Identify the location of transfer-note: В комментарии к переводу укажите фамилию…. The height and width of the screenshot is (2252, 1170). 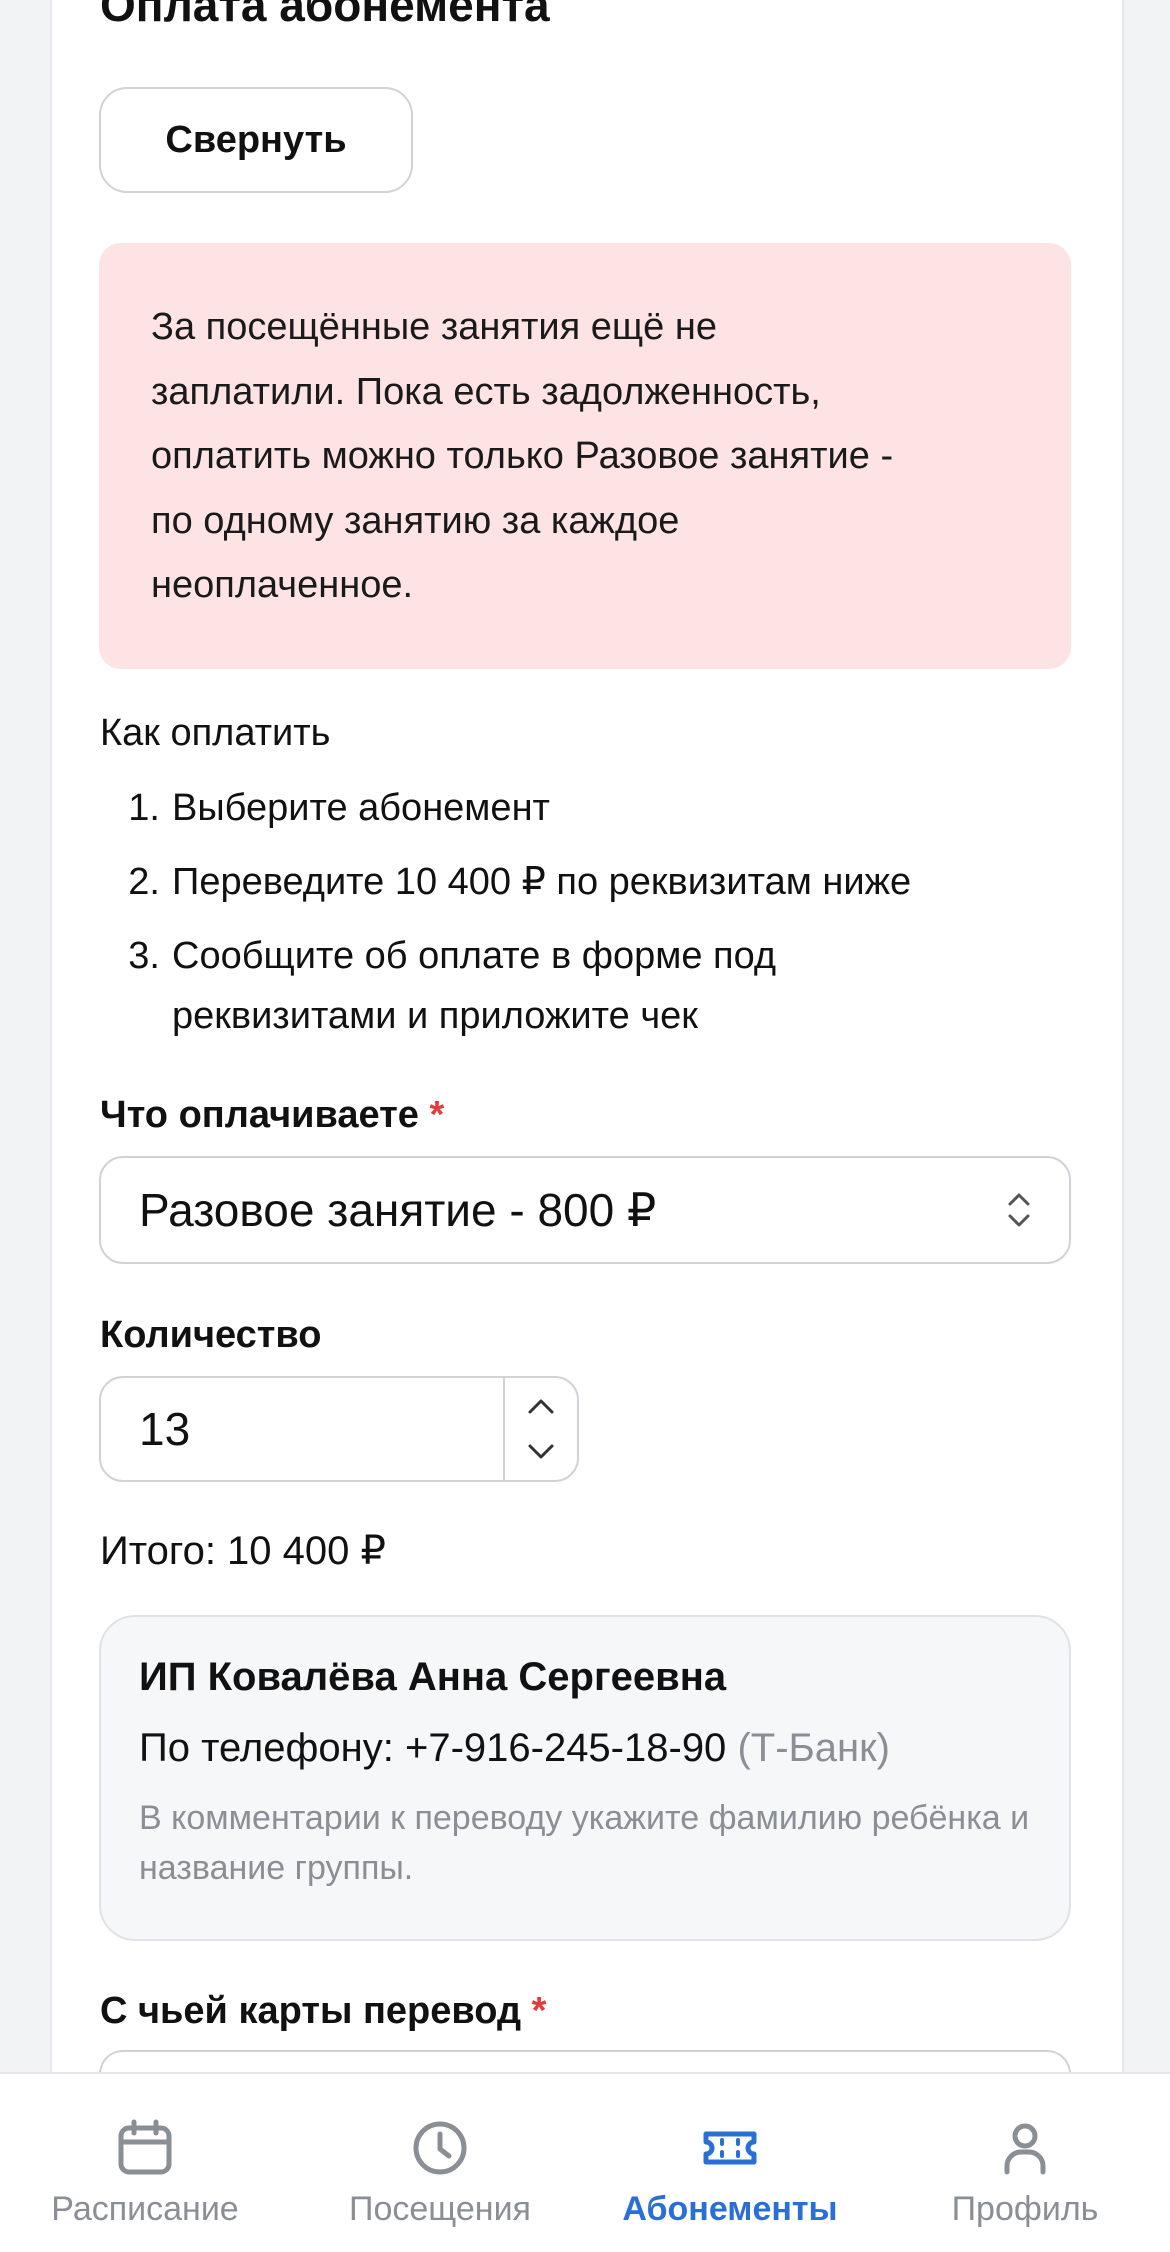
(584, 1843).